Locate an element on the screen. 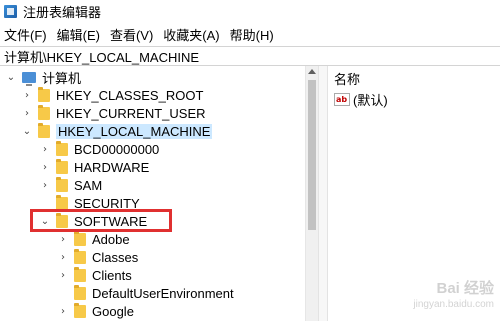 The height and width of the screenshot is (321, 500). menu-favorites: 收藏夹(A) is located at coordinates (192, 34).